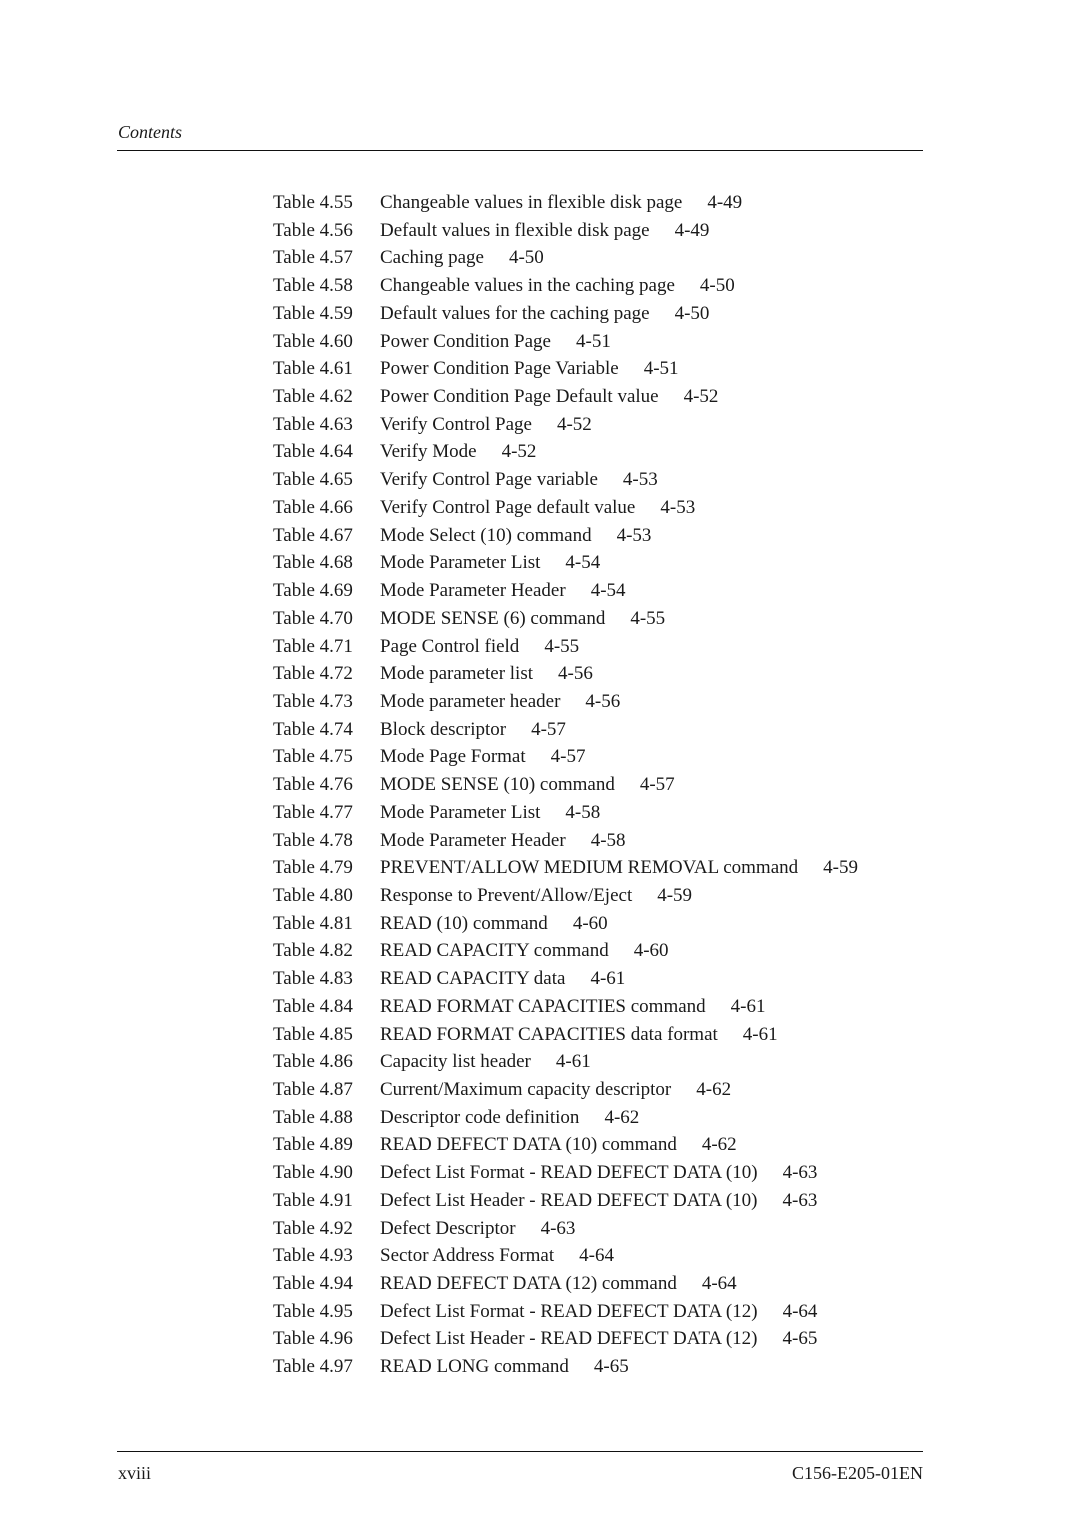 The height and width of the screenshot is (1528, 1080). I want to click on toc-entry-label: Table 4.81, so click(313, 923).